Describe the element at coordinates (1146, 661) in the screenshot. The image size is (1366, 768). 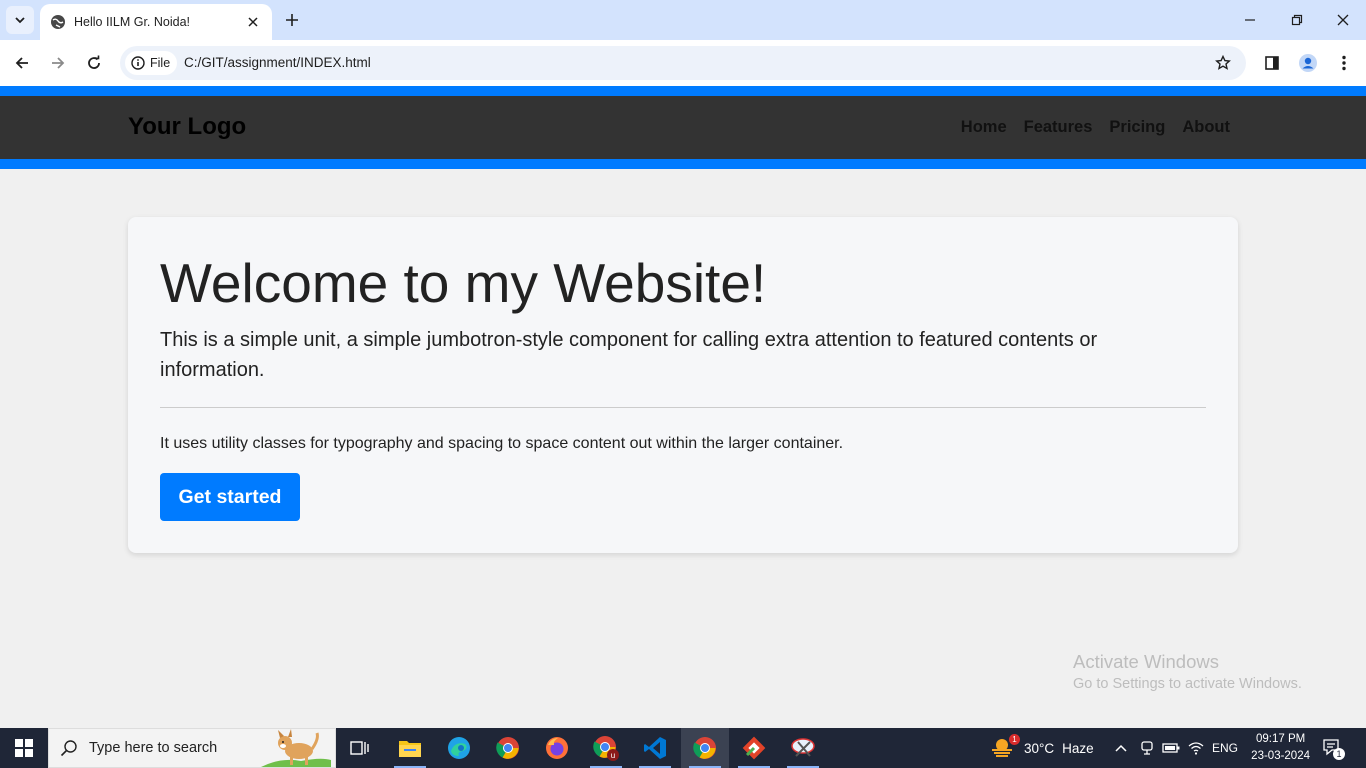
I see `watermark-title: Activate Windows` at that location.